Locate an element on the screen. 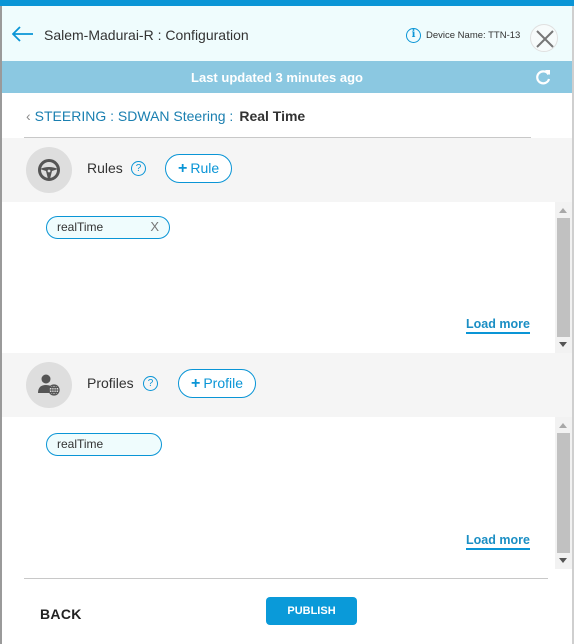 The height and width of the screenshot is (644, 574). close-button is located at coordinates (544, 38).